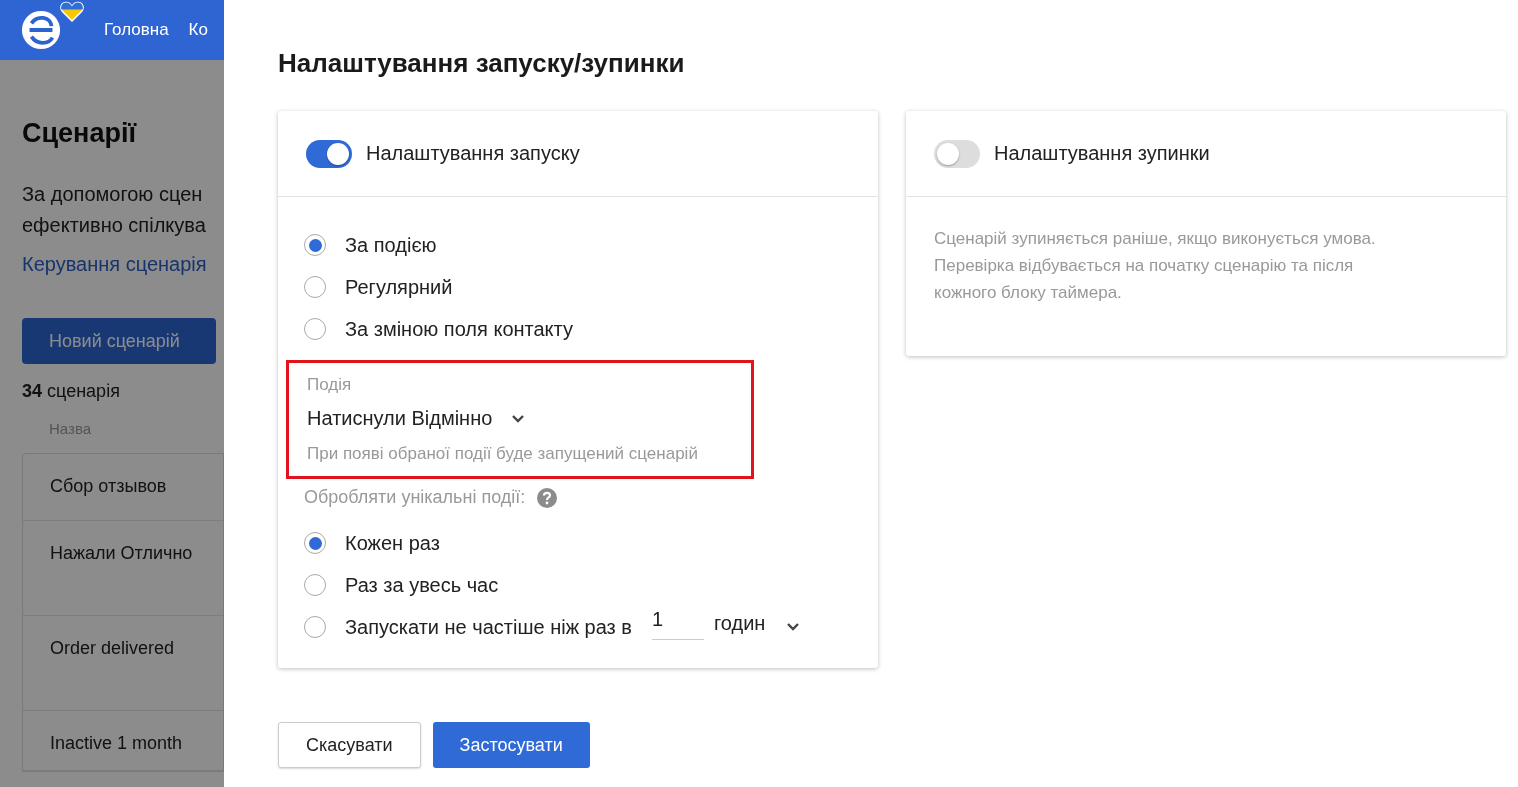  I want to click on cancel-button: Скасувати, so click(349, 745).